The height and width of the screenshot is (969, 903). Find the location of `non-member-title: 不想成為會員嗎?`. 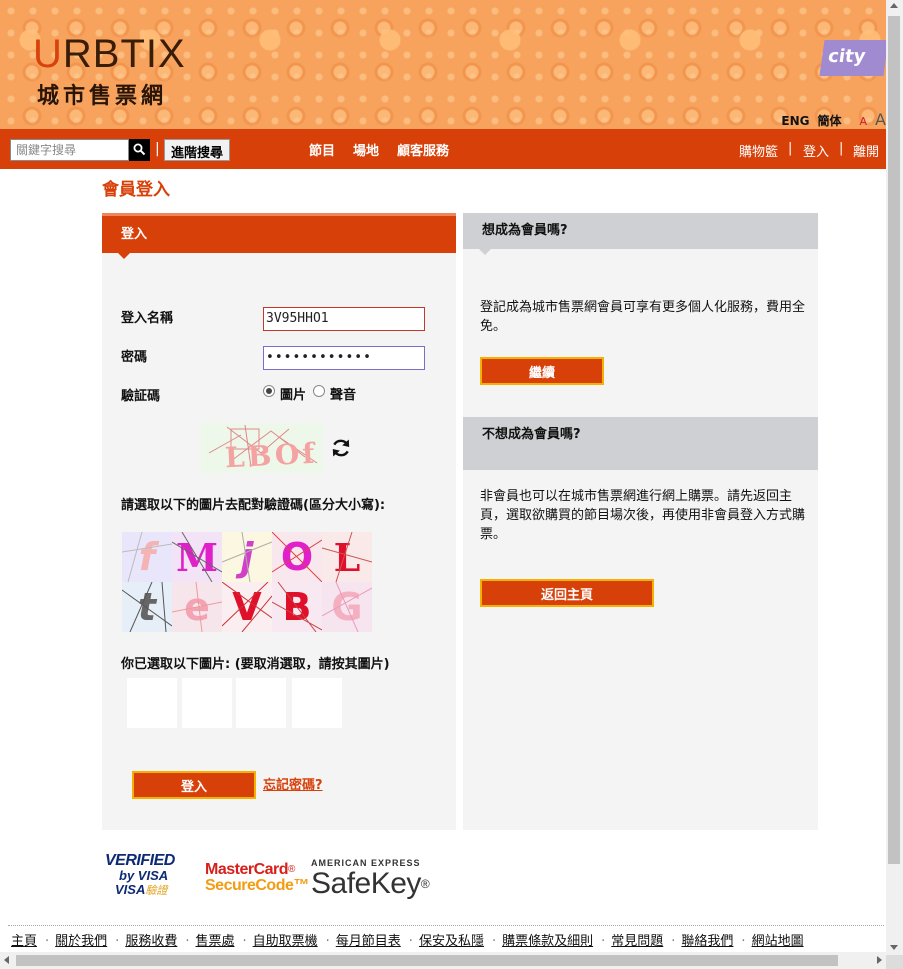

non-member-title: 不想成為會員嗎? is located at coordinates (531, 434).